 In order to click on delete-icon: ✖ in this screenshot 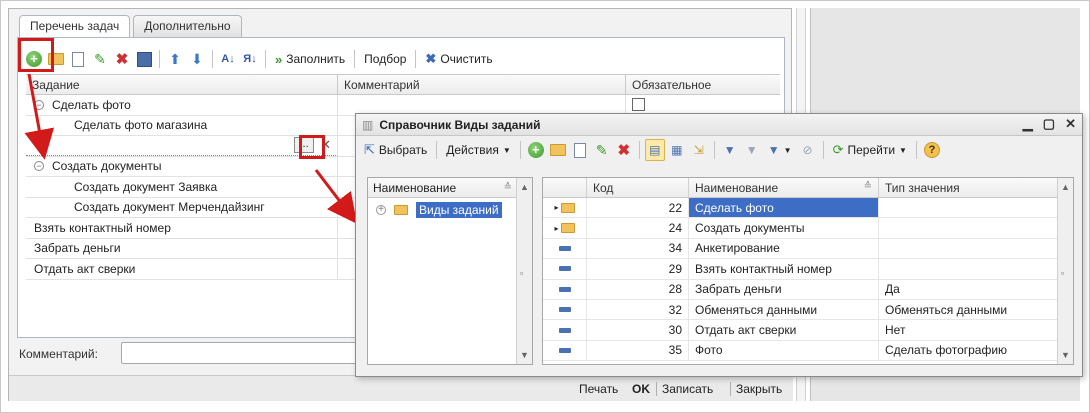, I will do `click(624, 150)`.